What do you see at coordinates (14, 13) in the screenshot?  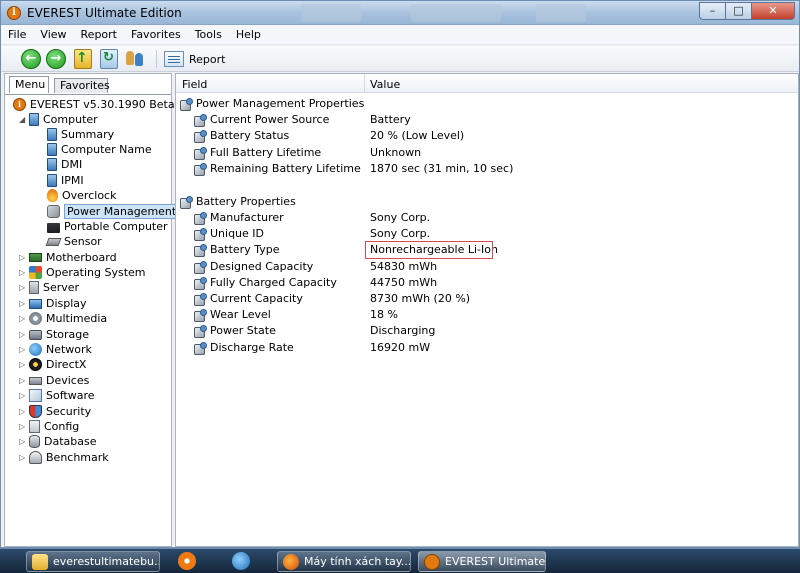 I see `everest-info-icon: i` at bounding box center [14, 13].